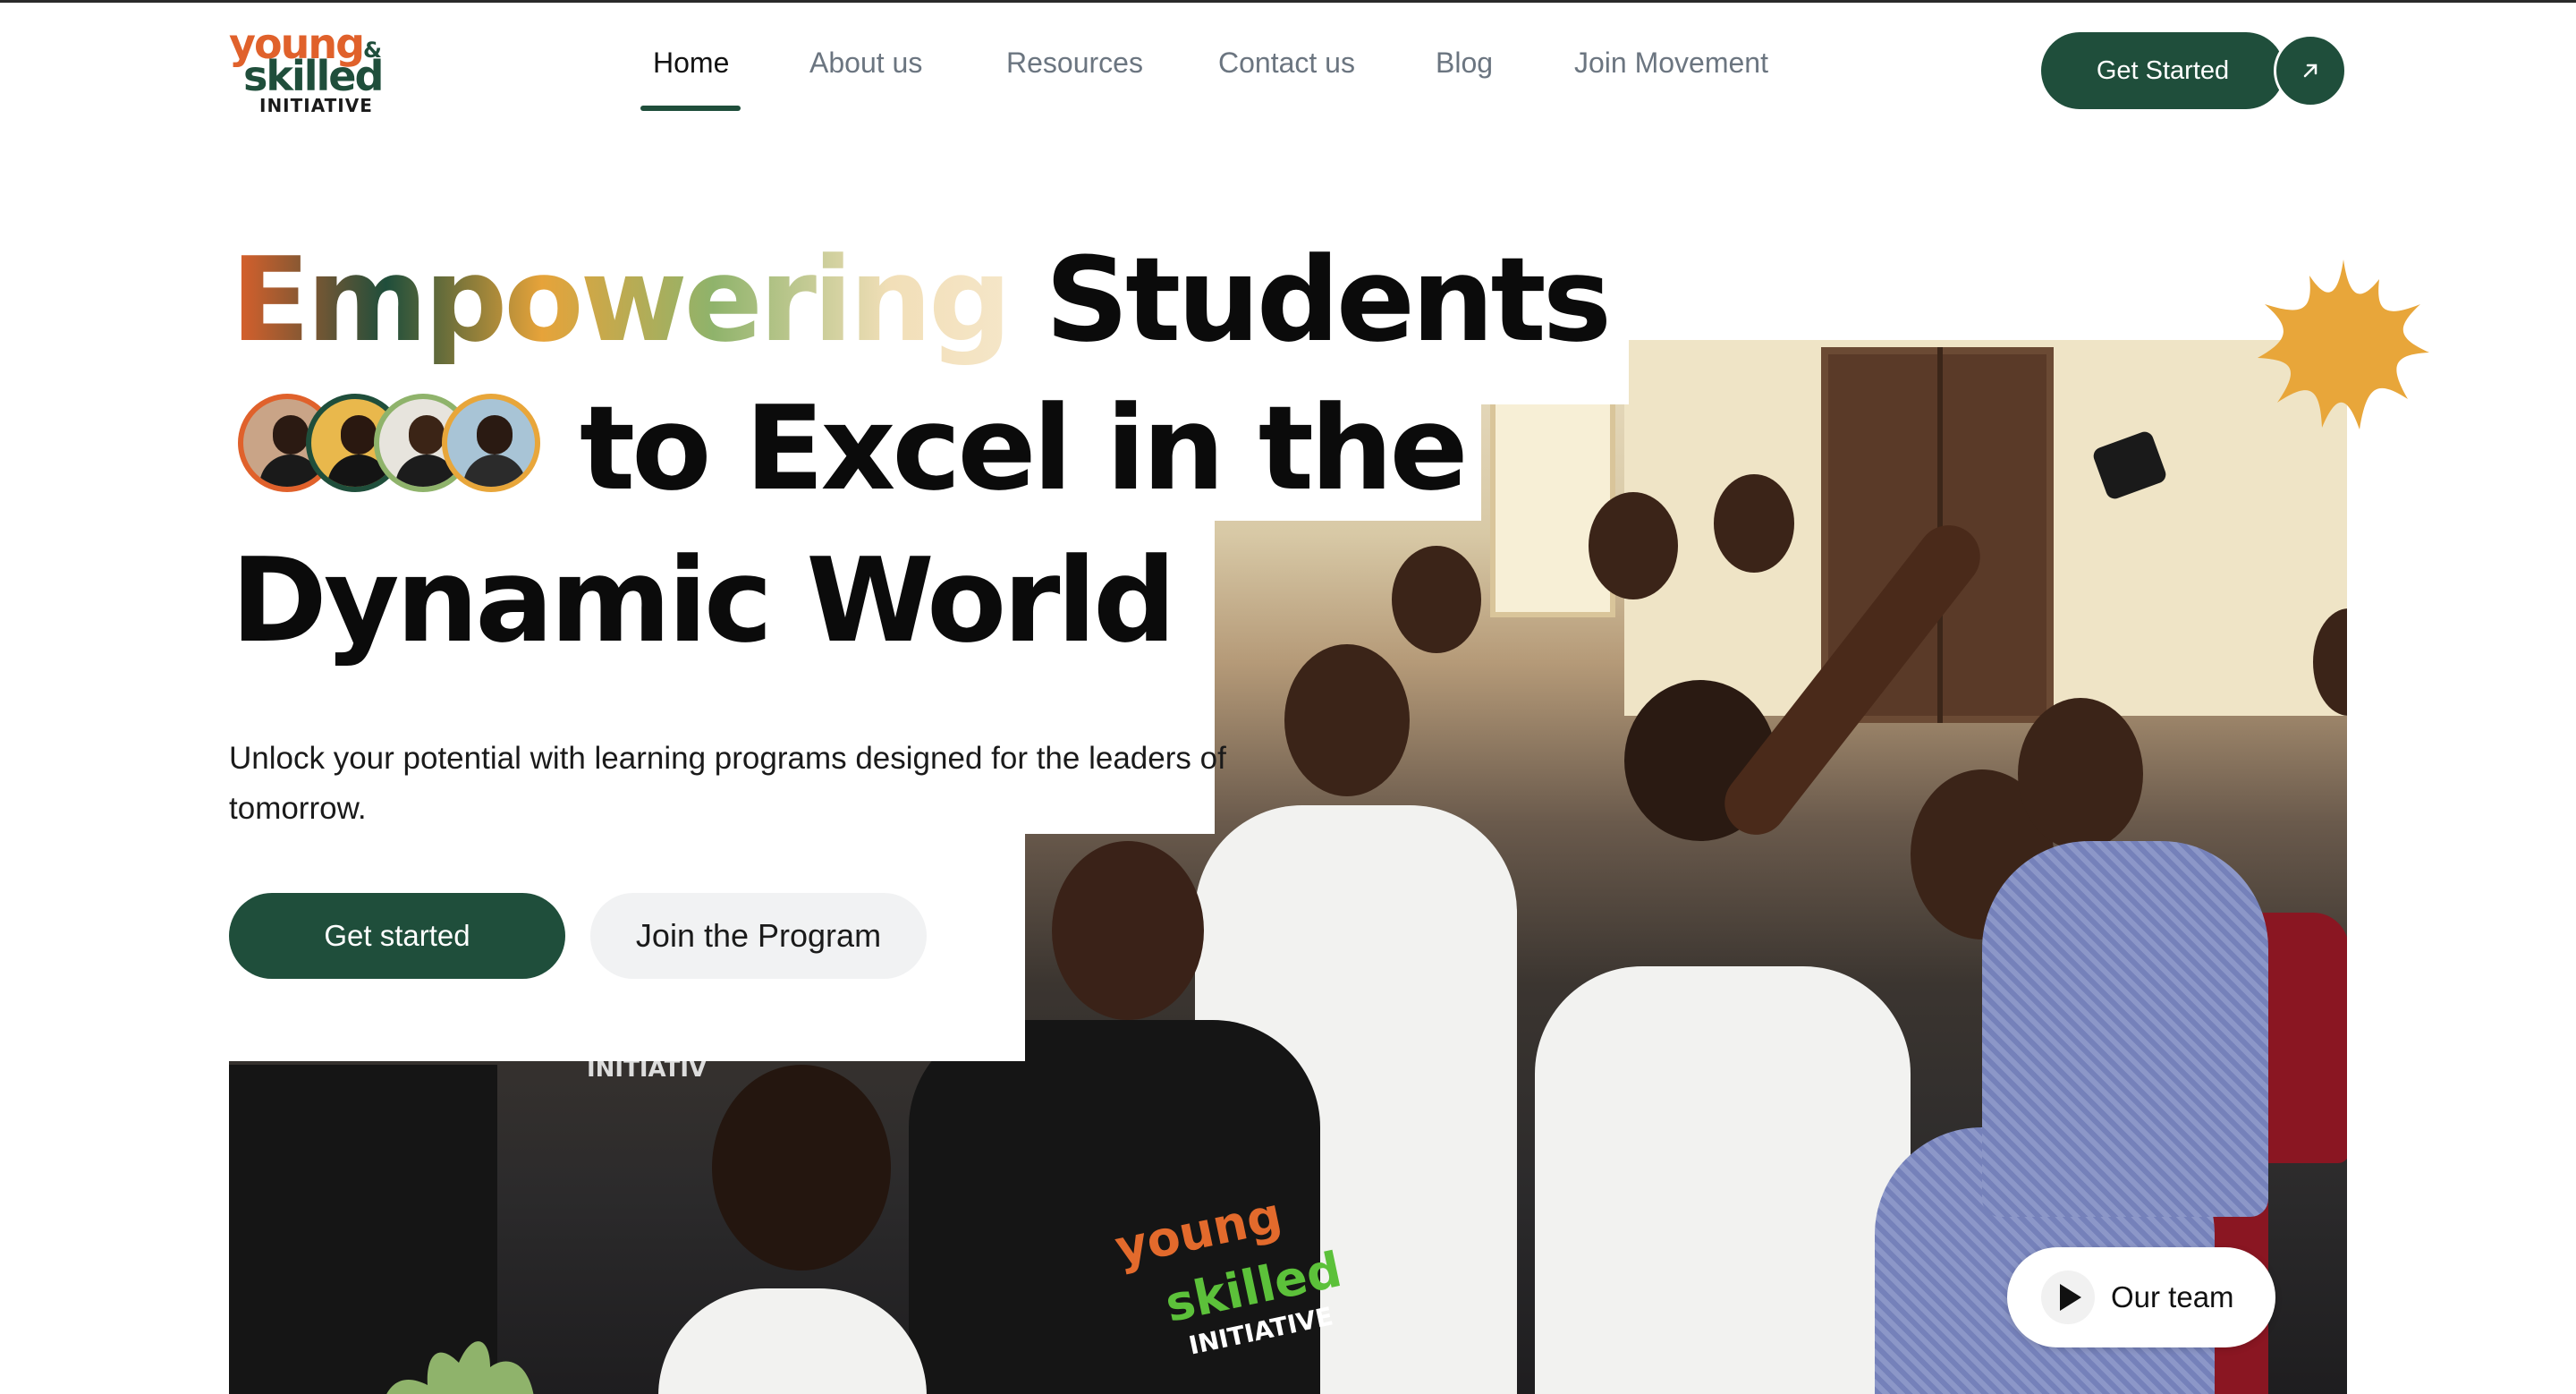 The width and height of the screenshot is (2576, 1394). I want to click on photo-window, so click(1552, 505).